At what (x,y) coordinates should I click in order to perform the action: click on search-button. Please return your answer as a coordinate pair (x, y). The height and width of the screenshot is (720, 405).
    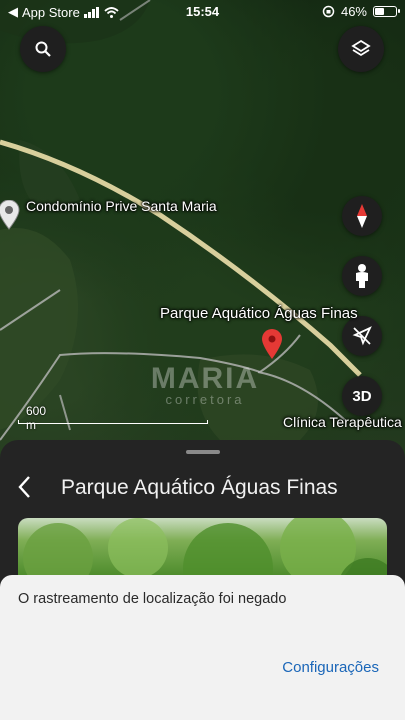
    Looking at the image, I should click on (43, 49).